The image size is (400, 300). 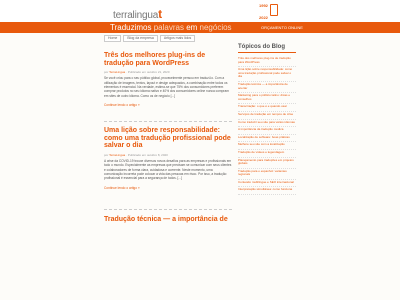 I want to click on site-header: terralinguat 1992 2022, so click(x=200, y=11).